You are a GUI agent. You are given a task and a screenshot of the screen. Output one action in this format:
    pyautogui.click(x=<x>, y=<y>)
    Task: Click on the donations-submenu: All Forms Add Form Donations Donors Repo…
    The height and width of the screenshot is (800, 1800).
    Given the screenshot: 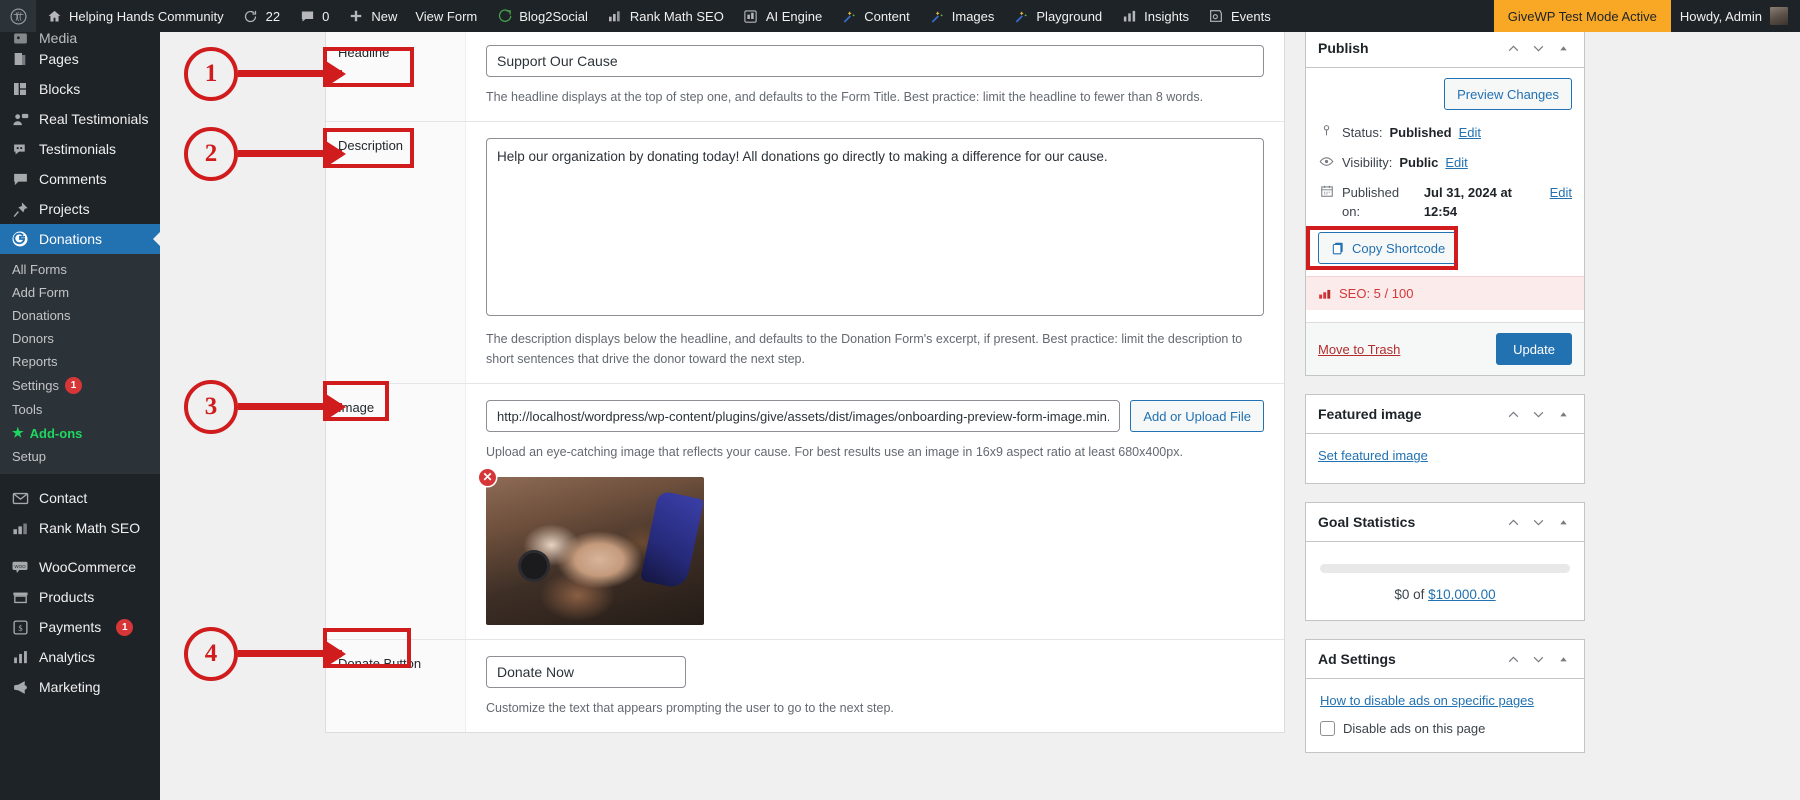 What is the action you would take?
    pyautogui.click(x=80, y=364)
    